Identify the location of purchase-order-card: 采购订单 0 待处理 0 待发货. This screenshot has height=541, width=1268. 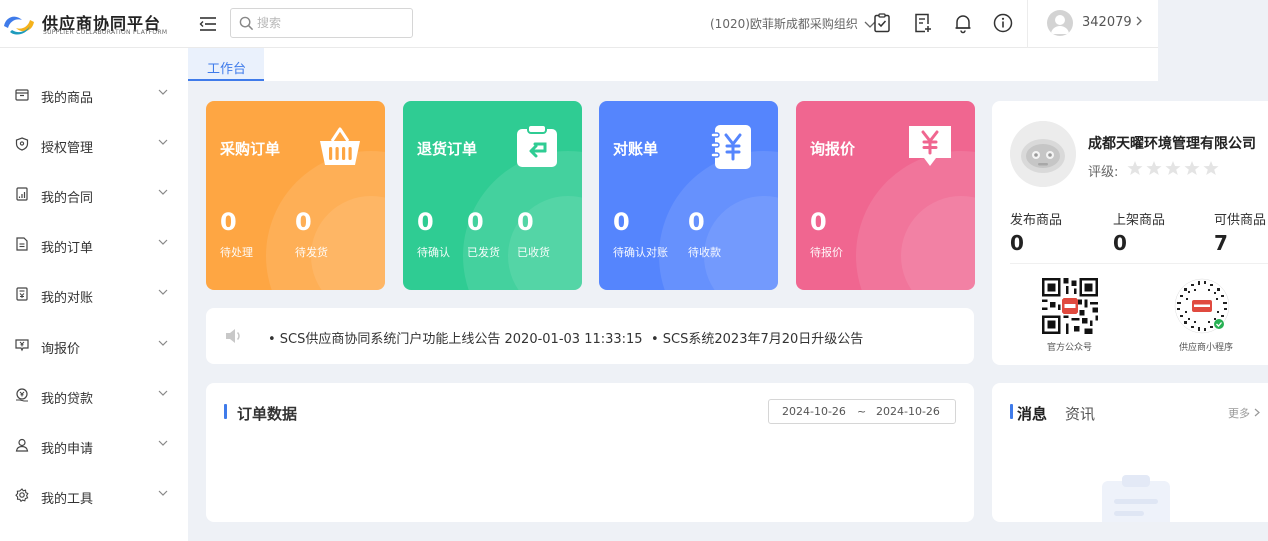
(295, 195).